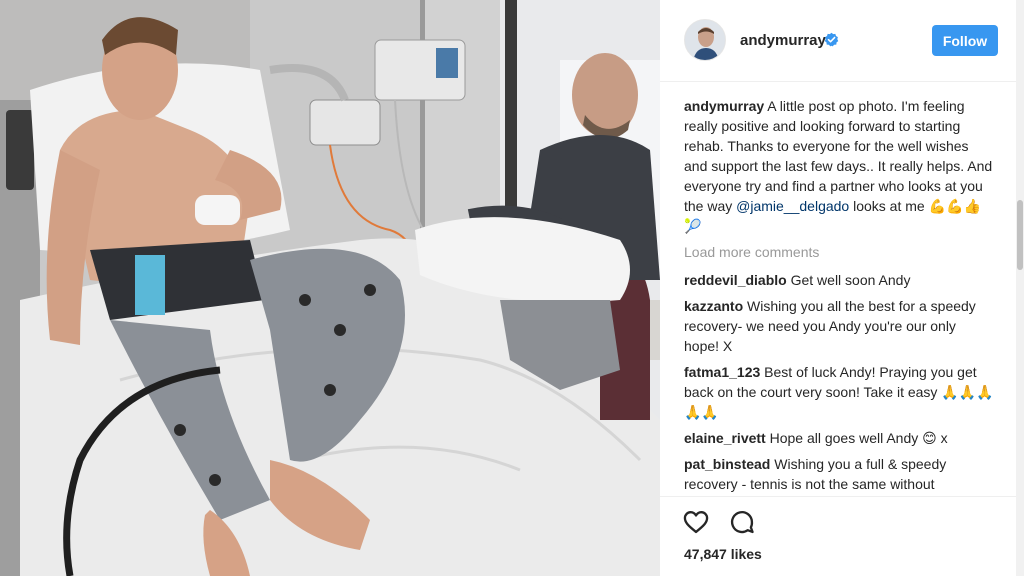  I want to click on caption-mention: @jamie__delgado, so click(792, 206).